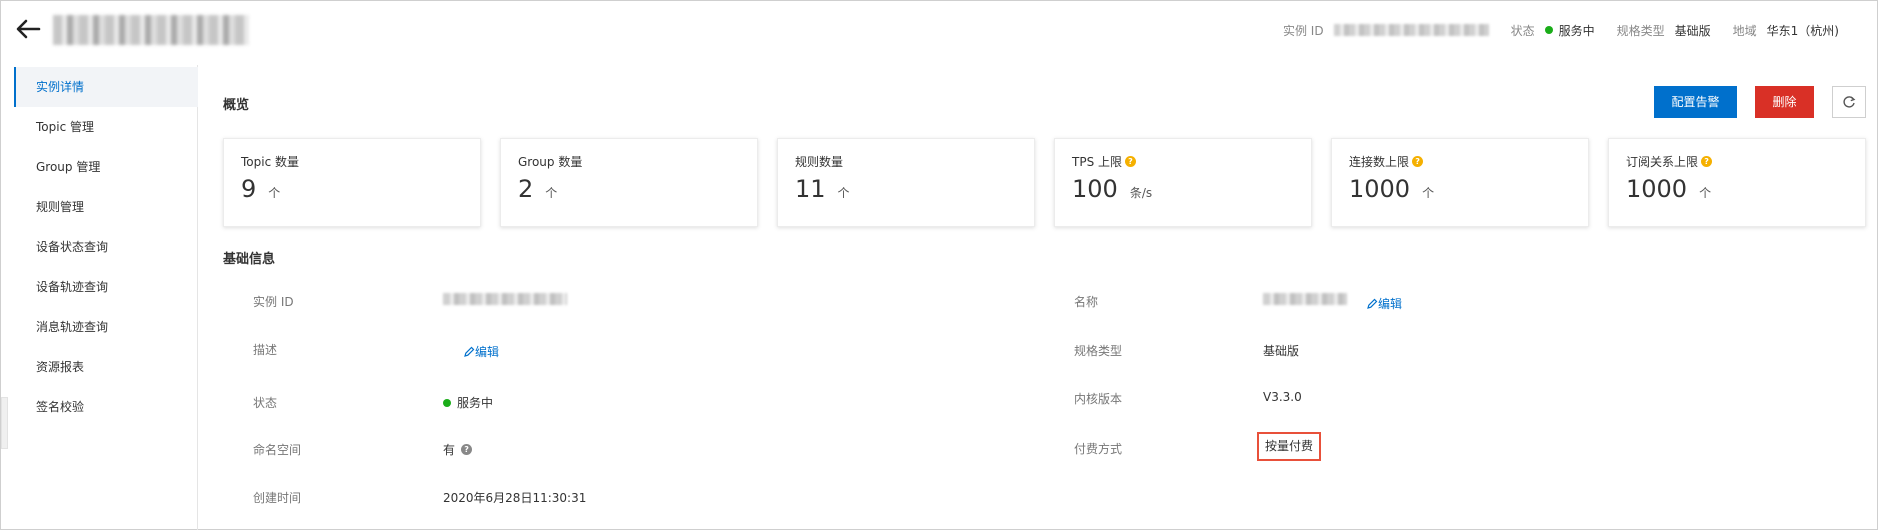 The width and height of the screenshot is (1878, 530). I want to click on sidebar-item-instance-details: 实例详情, so click(106, 87).